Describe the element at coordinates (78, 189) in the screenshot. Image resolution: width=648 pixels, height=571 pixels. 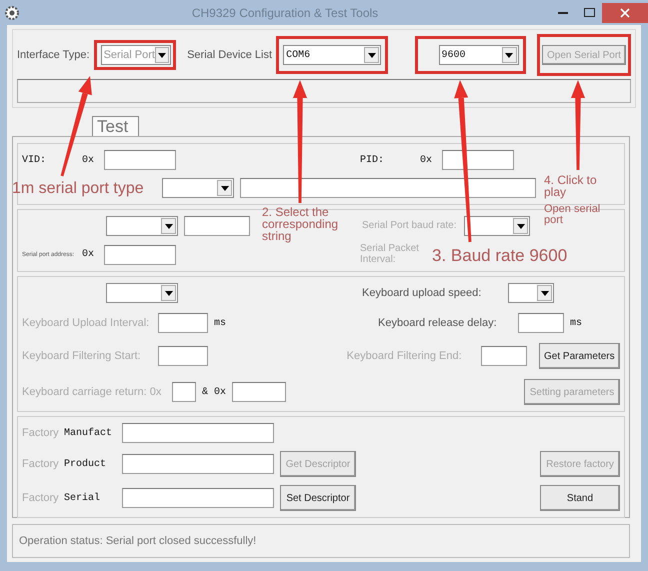
I see `annotation-text: 1m serial port type` at that location.